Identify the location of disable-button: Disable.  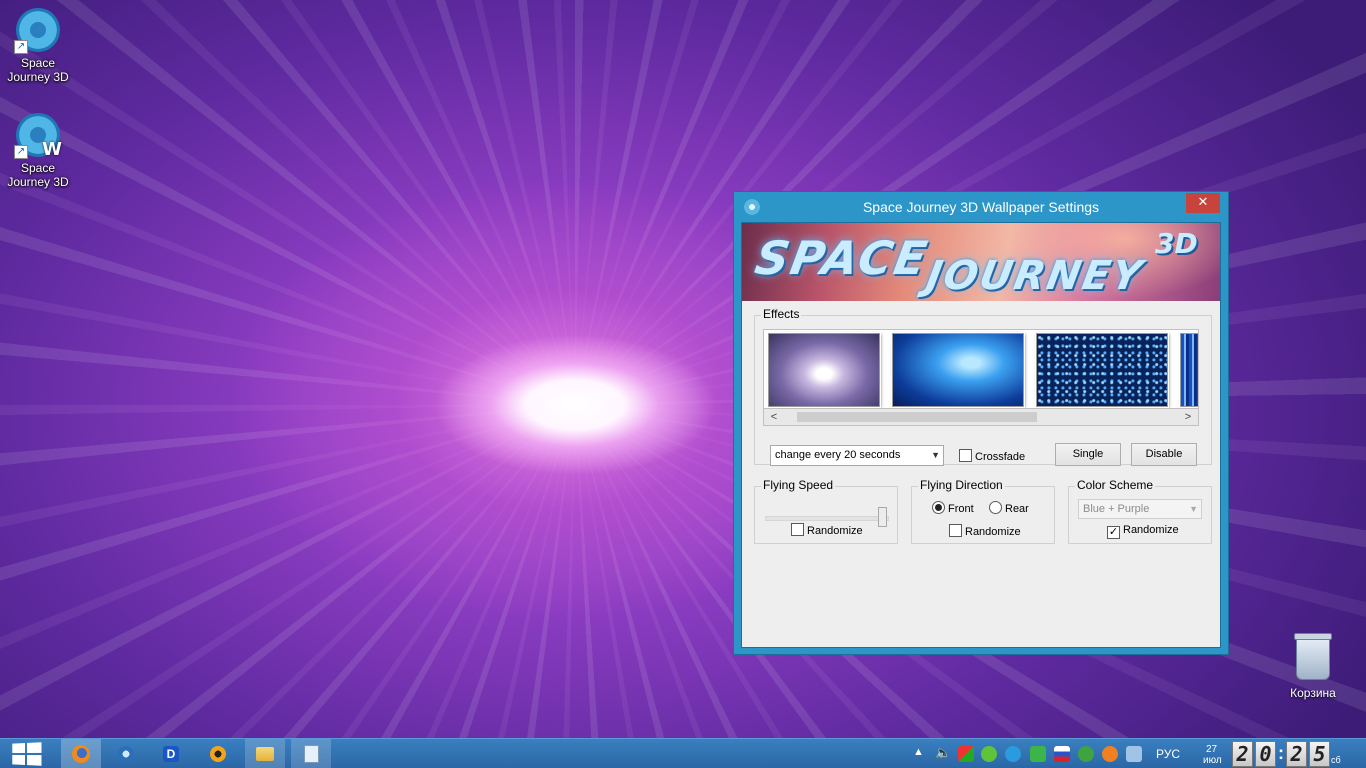
(1164, 454).